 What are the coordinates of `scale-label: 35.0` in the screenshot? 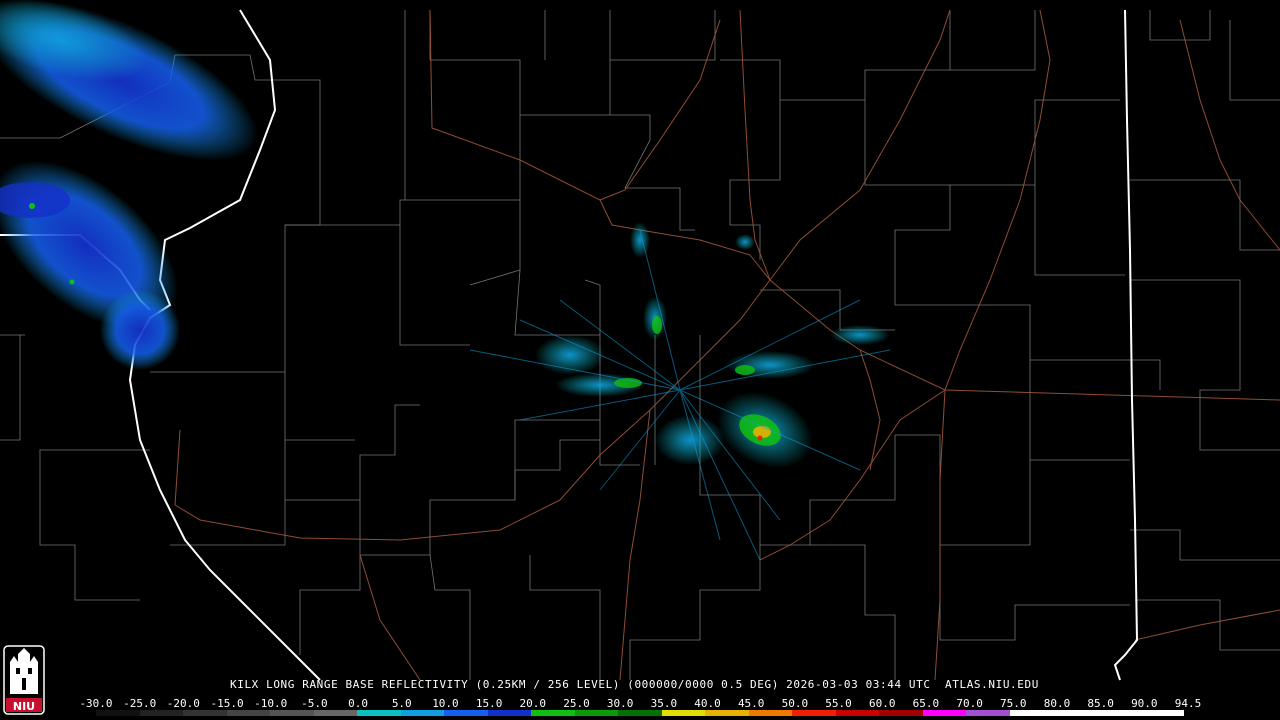 It's located at (664, 703).